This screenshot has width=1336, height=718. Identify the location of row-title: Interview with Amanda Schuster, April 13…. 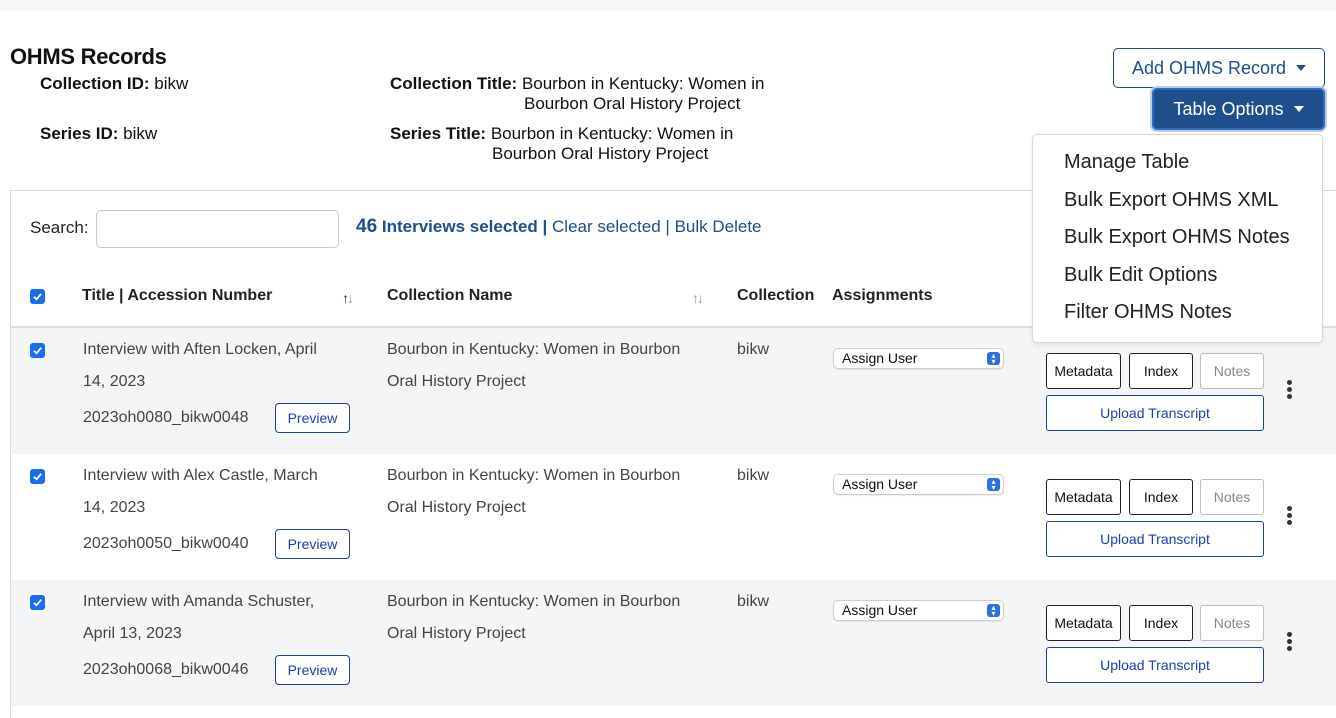
(215, 618).